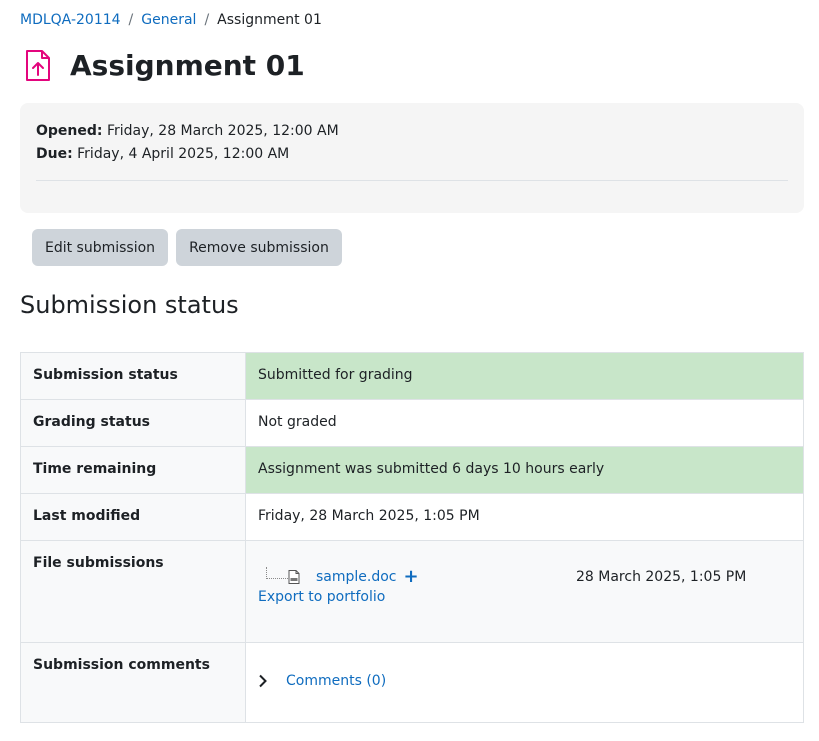 This screenshot has width=819, height=741. Describe the element at coordinates (38, 66) in the screenshot. I see `assignment-upload-icon` at that location.